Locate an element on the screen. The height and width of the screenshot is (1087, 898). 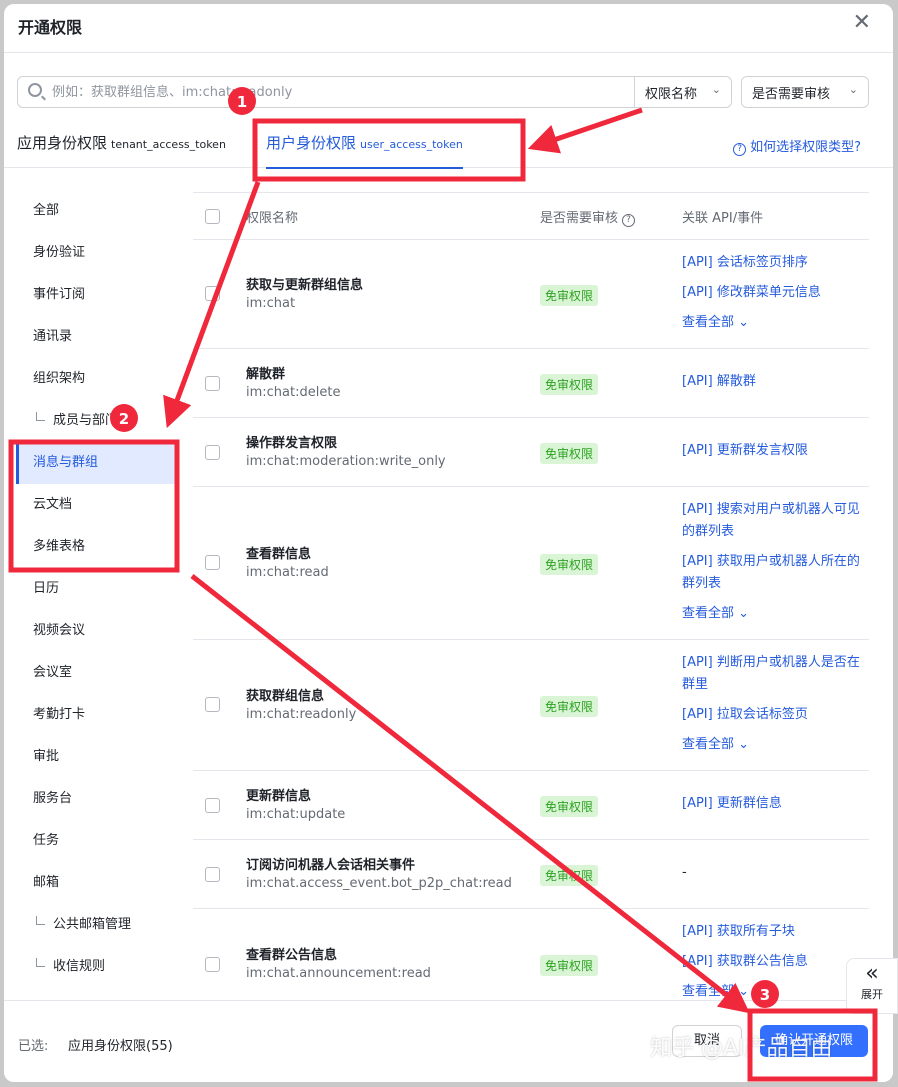
api-link: [API] 修改群菜单元信息 is located at coordinates (774, 293).